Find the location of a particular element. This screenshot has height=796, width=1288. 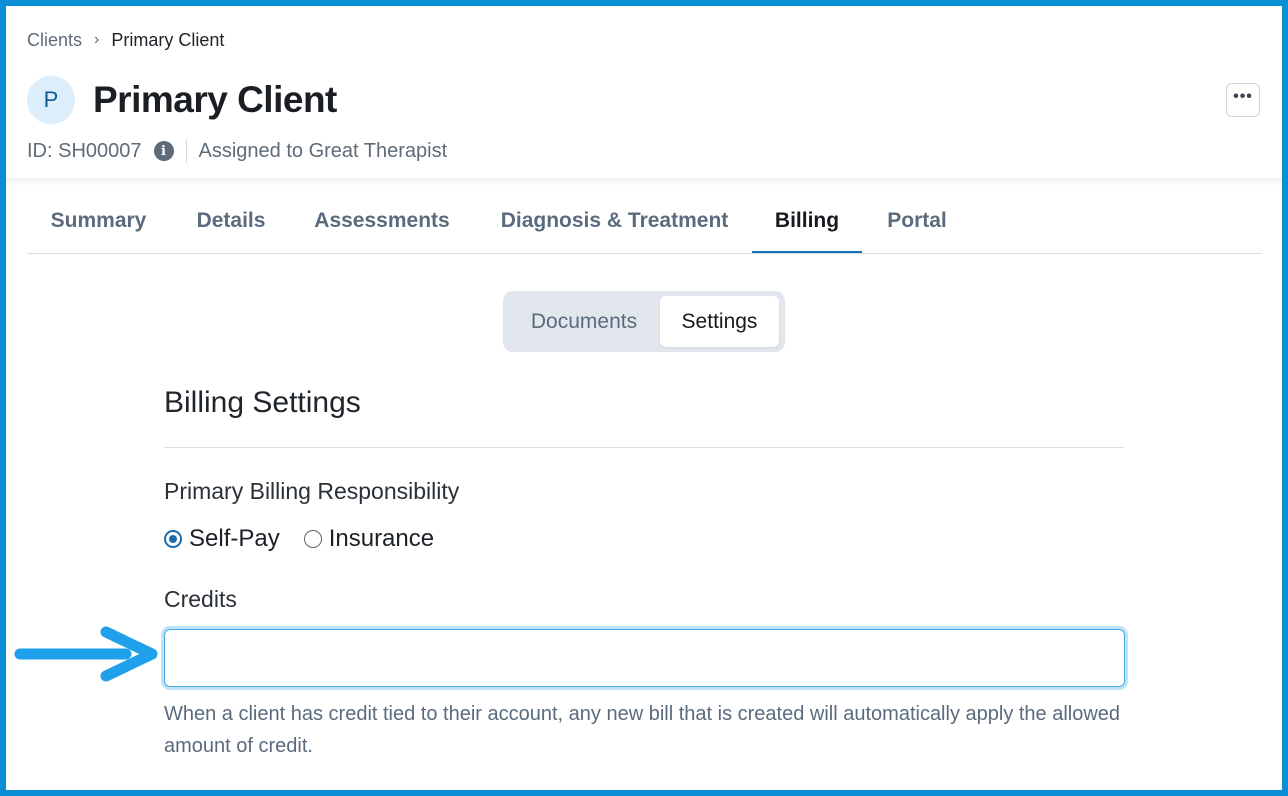

billing-responsibility-label: Primary Billing Responsibility is located at coordinates (312, 491).